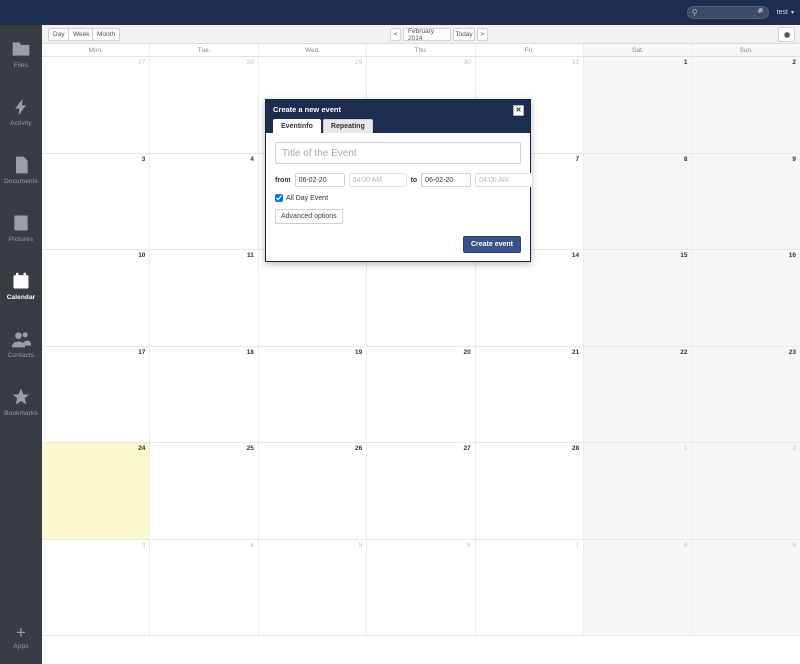 Image resolution: width=800 pixels, height=664 pixels. I want to click on sidebar-item-label: Documents, so click(21, 181).